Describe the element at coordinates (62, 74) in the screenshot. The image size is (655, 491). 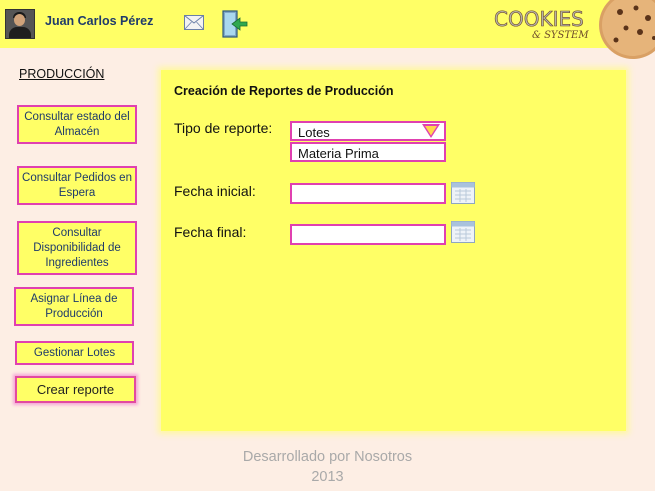
I see `section-title: PRODUCCIÓN` at that location.